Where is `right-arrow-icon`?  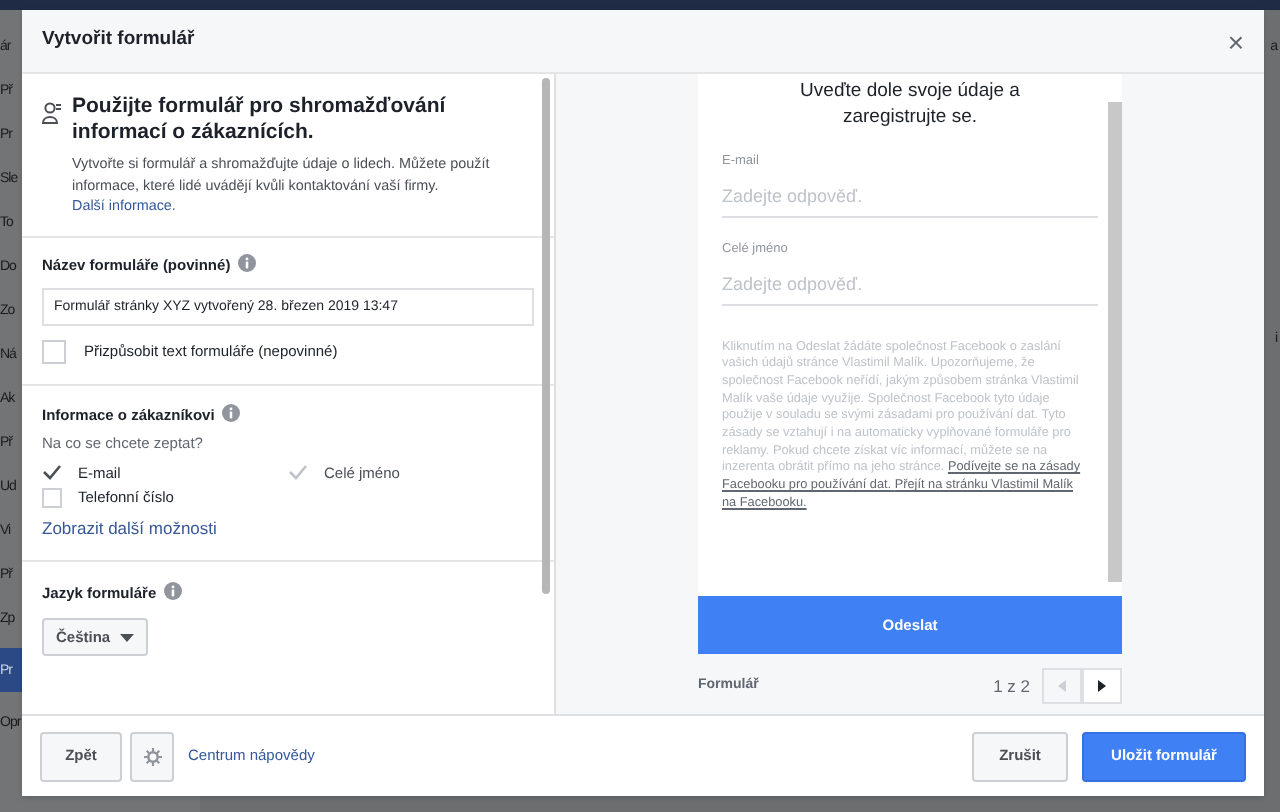
right-arrow-icon is located at coordinates (1102, 686).